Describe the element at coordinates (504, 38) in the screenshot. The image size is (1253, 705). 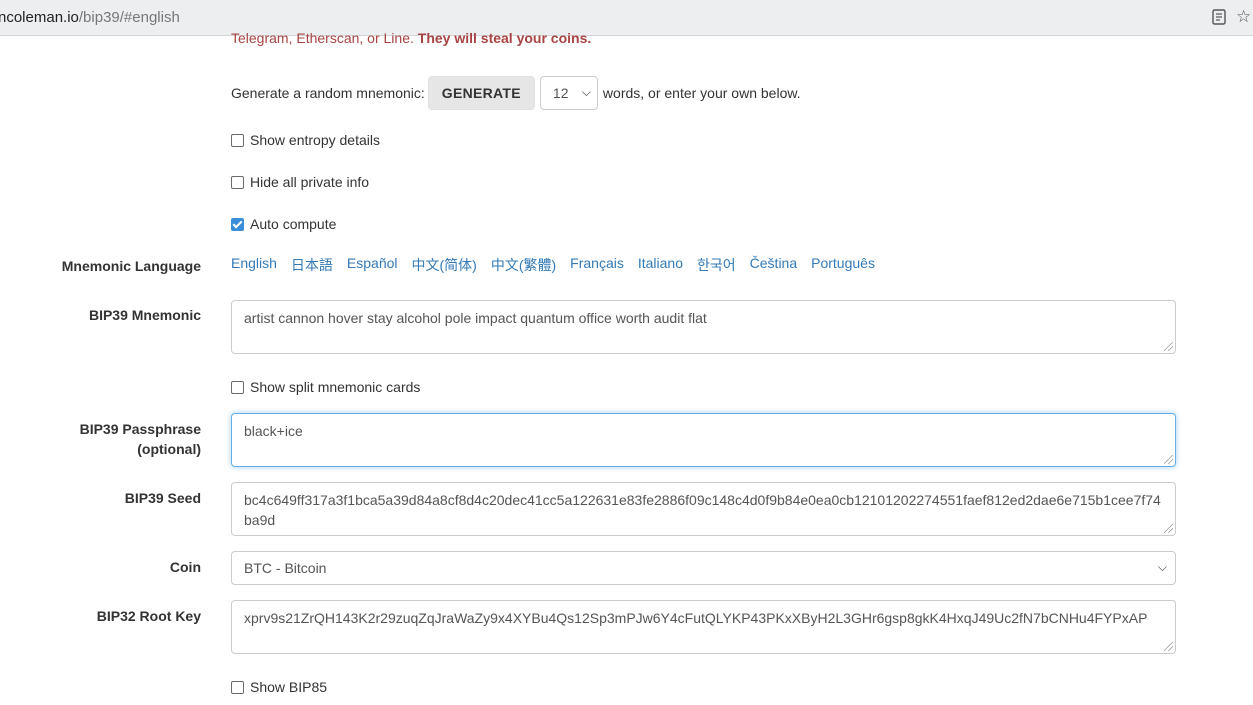
I see `warning-bold: They will steal your coins.` at that location.